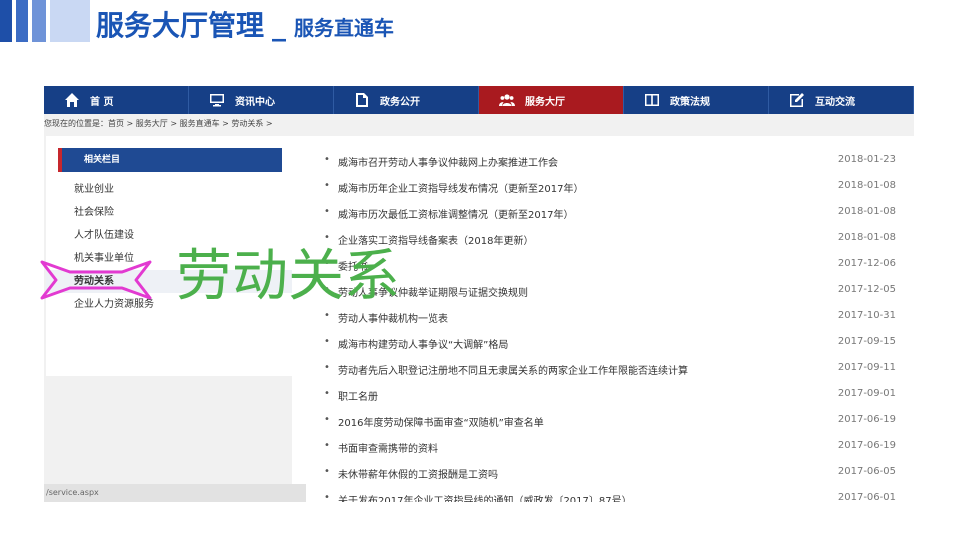 This screenshot has width=960, height=540. Describe the element at coordinates (423, 343) in the screenshot. I see `news-title-link: 威海市构建劳动人事争议“大调解”格局` at that location.